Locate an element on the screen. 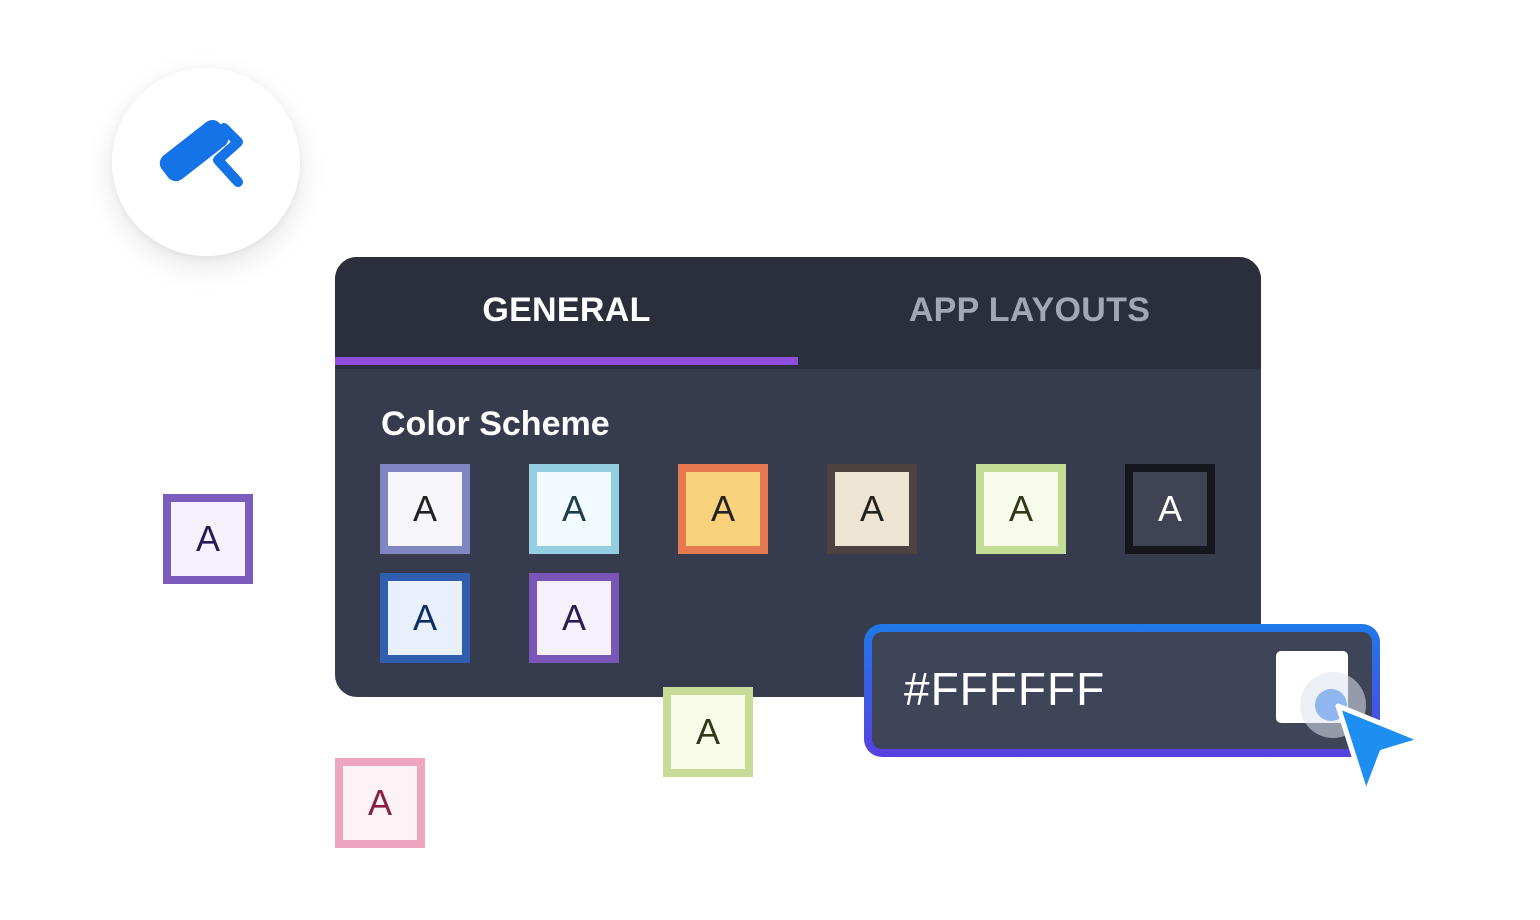  color-scheme-swatch-7: A is located at coordinates (425, 618).